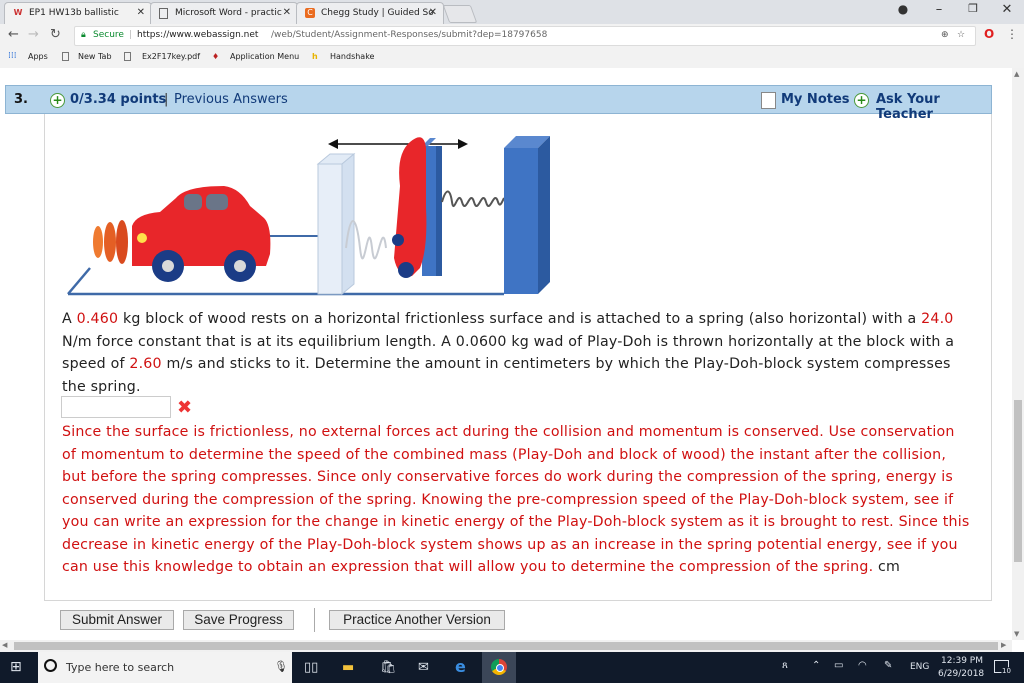 Image resolution: width=1024 pixels, height=683 pixels. What do you see at coordinates (13, 34) in the screenshot?
I see `back-icon: ←` at bounding box center [13, 34].